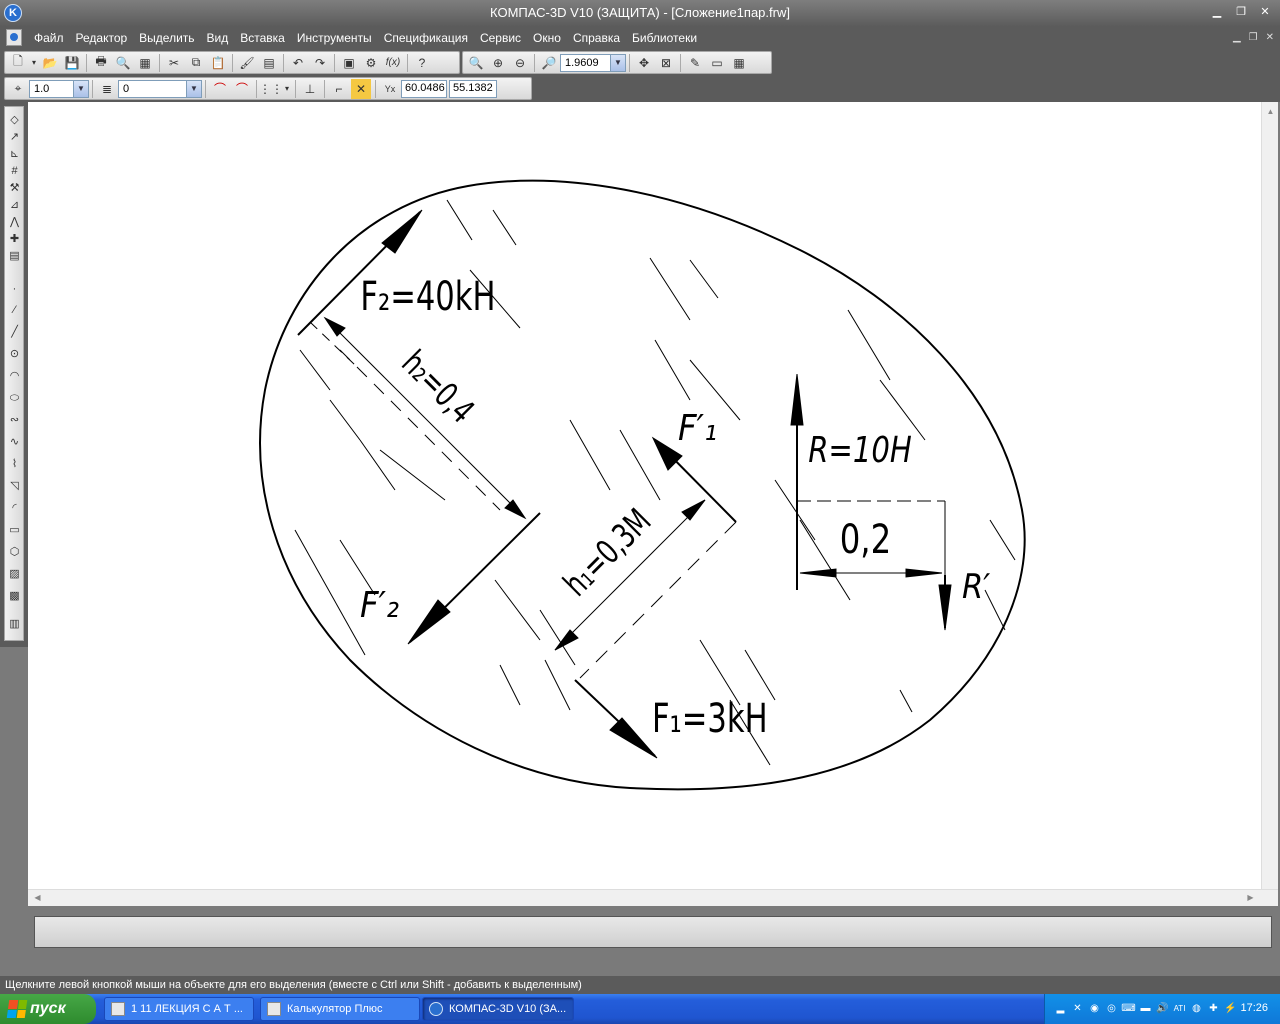 Image resolution: width=1280 pixels, height=1024 pixels. What do you see at coordinates (14, 289) in the screenshot?
I see `point-icon: ·` at bounding box center [14, 289].